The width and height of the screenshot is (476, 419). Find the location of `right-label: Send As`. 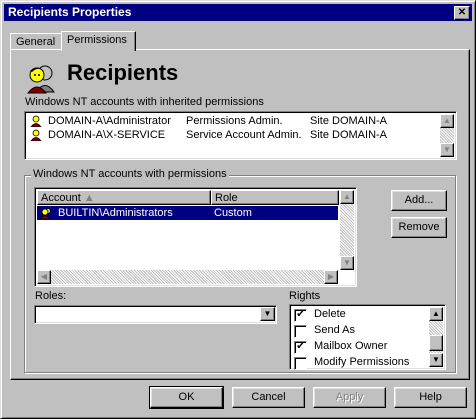

right-label: Send As is located at coordinates (334, 330).